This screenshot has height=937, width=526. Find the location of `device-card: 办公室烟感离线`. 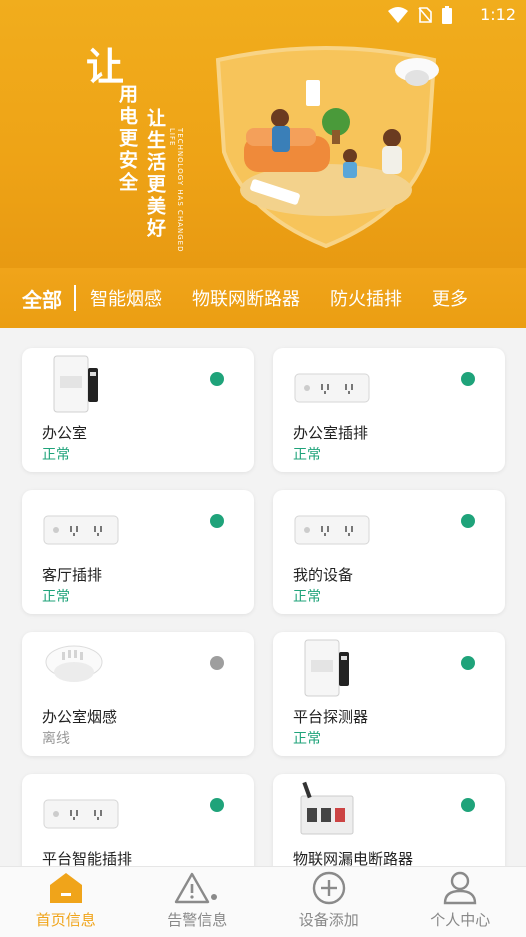

device-card: 办公室烟感离线 is located at coordinates (138, 694).